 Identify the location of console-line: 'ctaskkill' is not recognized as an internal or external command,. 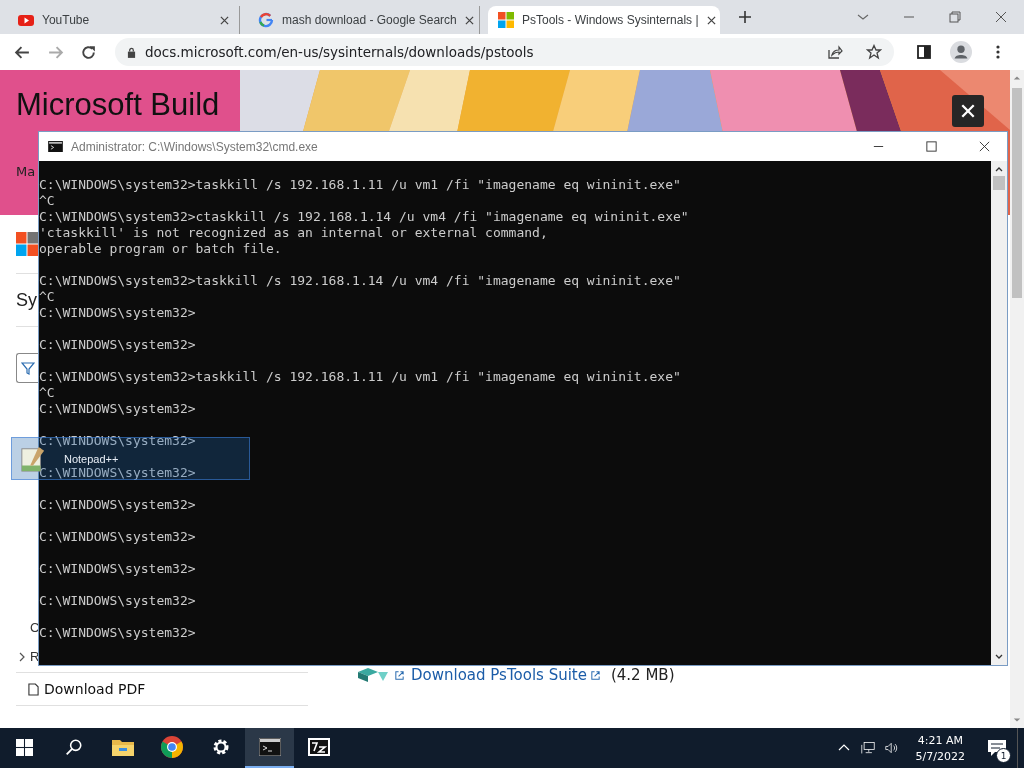
(294, 233).